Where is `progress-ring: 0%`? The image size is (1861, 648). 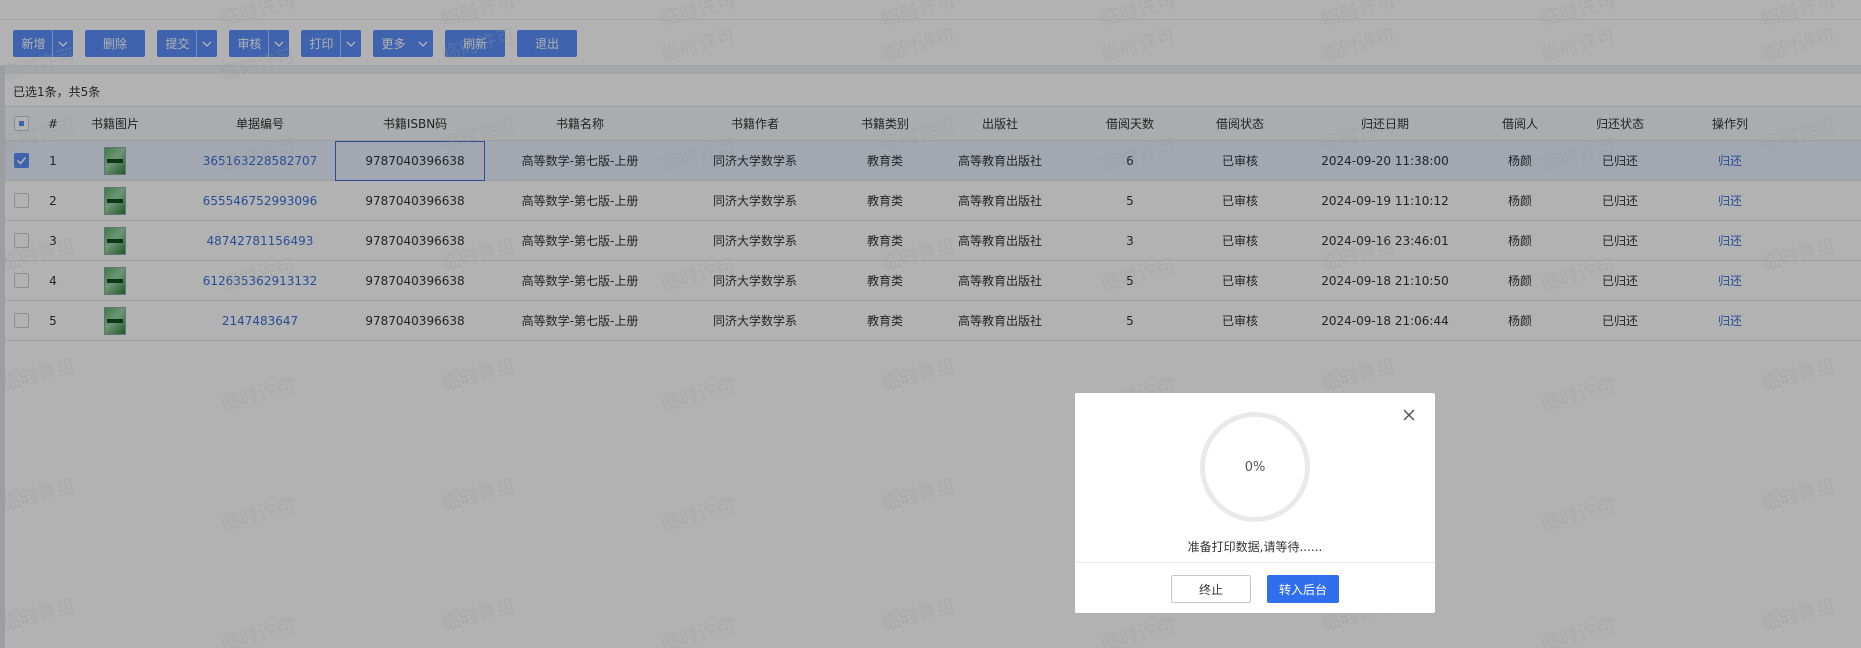
progress-ring: 0% is located at coordinates (1255, 467).